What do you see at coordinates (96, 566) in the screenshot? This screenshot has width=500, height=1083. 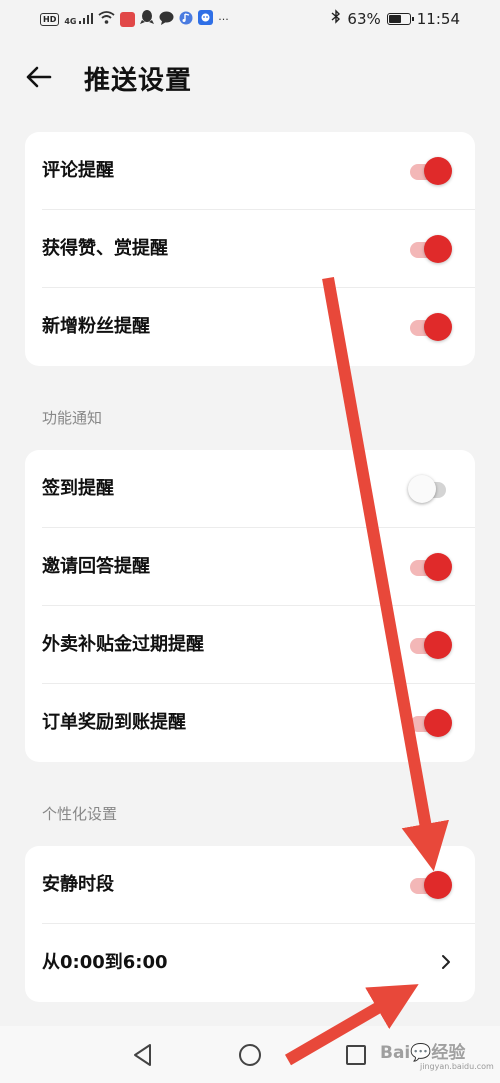 I see `setting-label: 邀请回答提醒` at bounding box center [96, 566].